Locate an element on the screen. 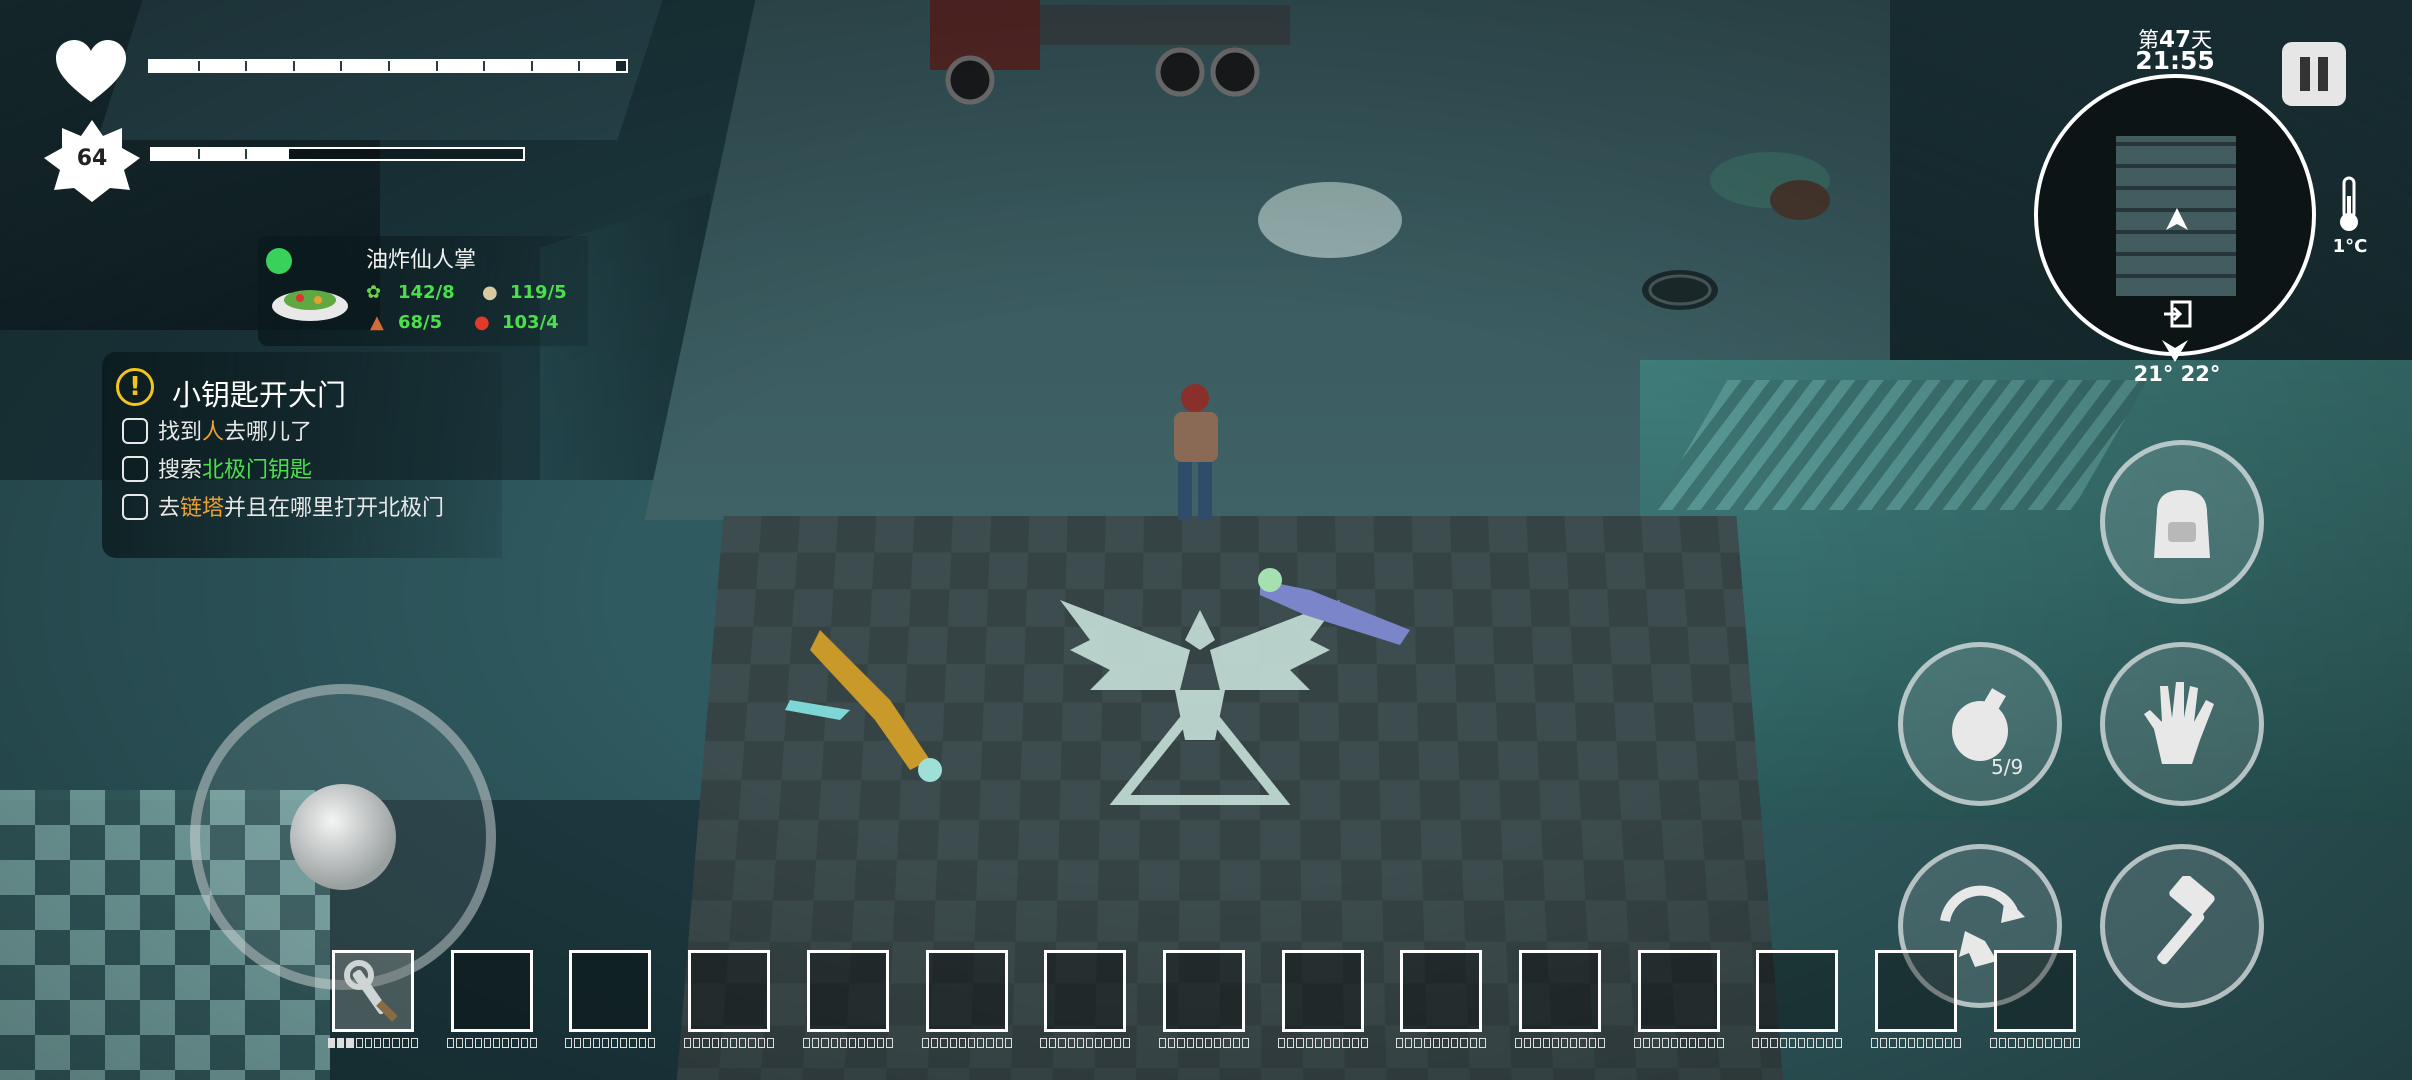  health-bar is located at coordinates (388, 66).